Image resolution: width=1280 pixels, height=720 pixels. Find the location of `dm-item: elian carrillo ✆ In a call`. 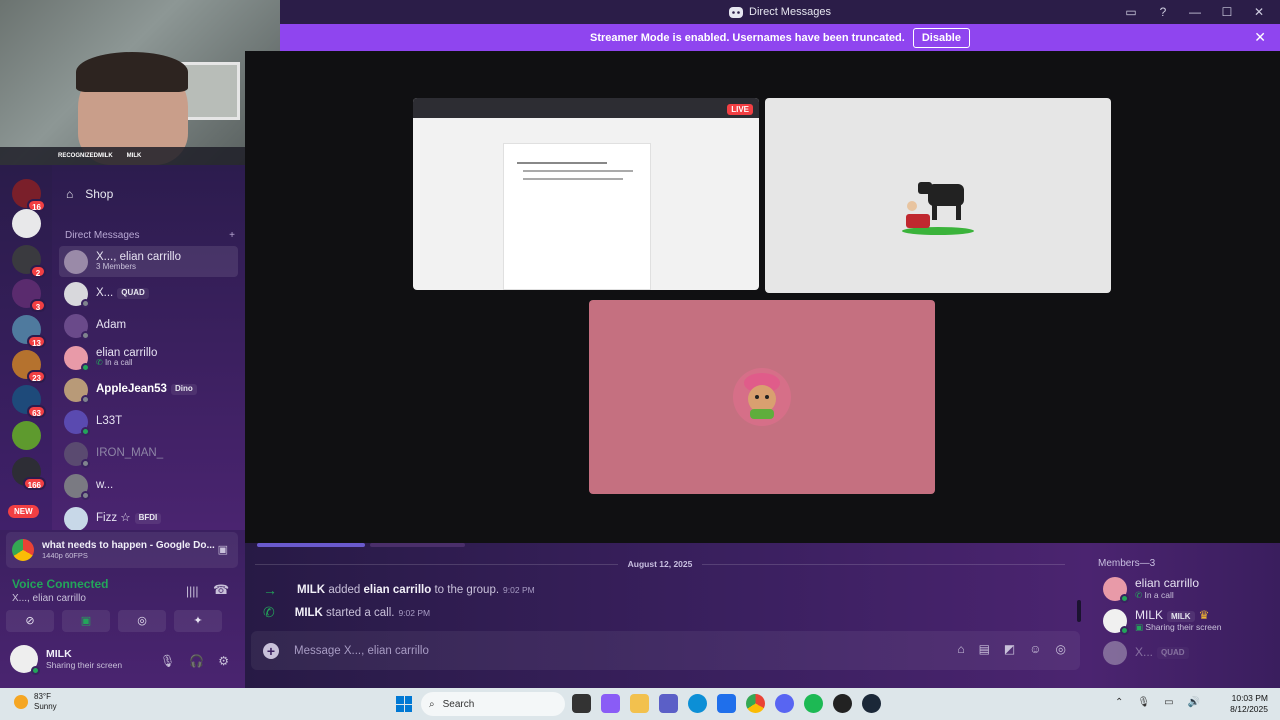

dm-item: elian carrillo ✆ In a call is located at coordinates (148, 357).